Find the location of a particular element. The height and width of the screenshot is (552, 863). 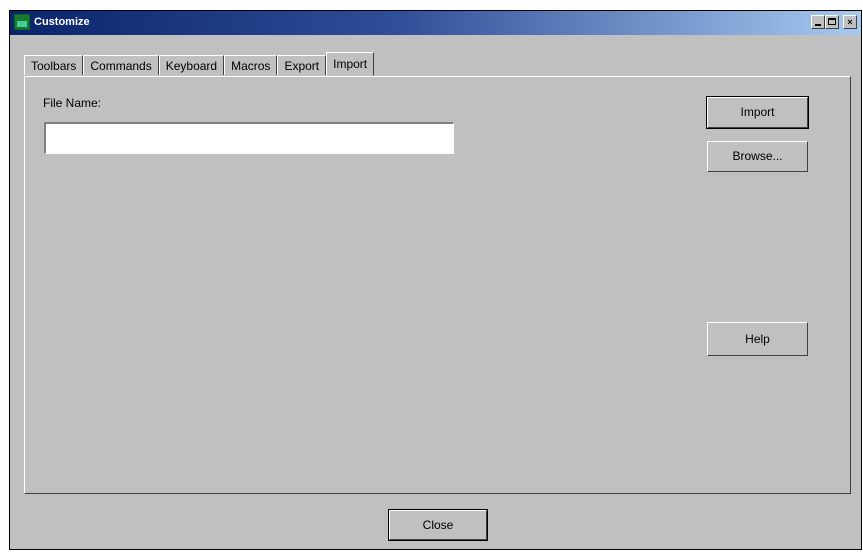

tab-toolbars: Toolbars is located at coordinates (54, 65).